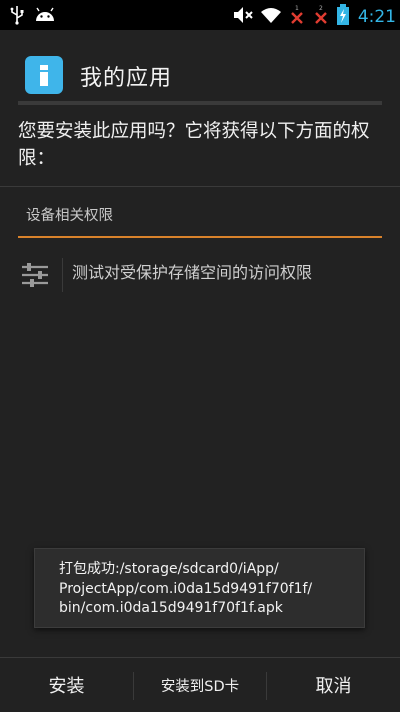 The width and height of the screenshot is (400, 712). What do you see at coordinates (200, 186) in the screenshot?
I see `section-divider` at bounding box center [200, 186].